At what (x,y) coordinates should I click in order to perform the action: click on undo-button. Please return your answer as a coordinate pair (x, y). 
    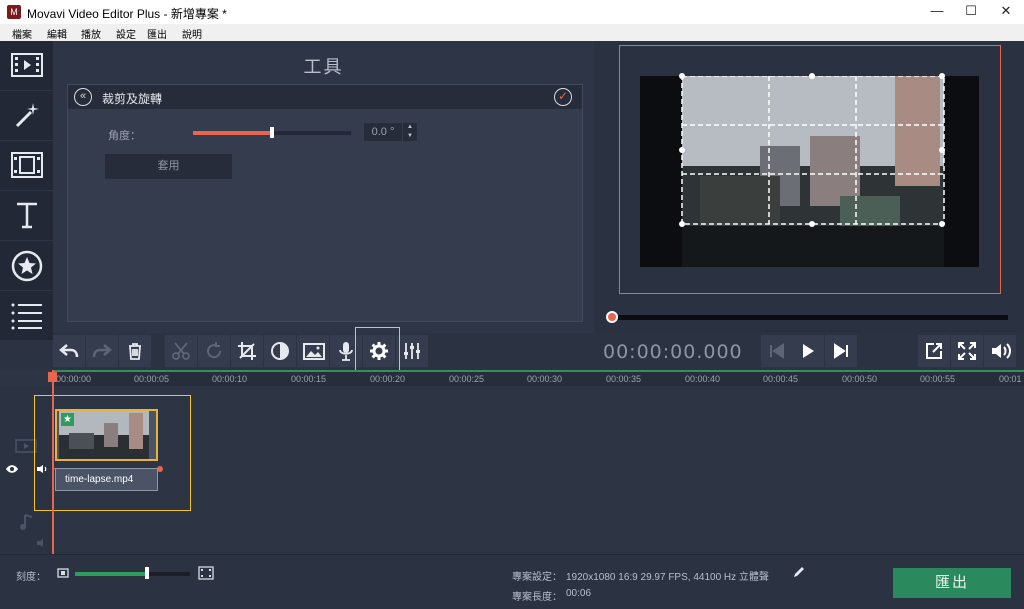
    Looking at the image, I should click on (69, 351).